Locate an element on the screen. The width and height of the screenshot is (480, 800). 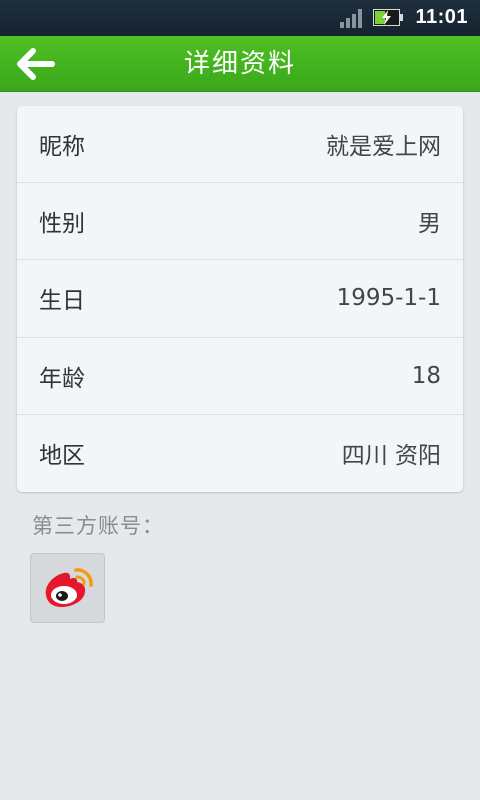
profile-row-nickname: 昵称 就是爱上网 is located at coordinates (240, 145).